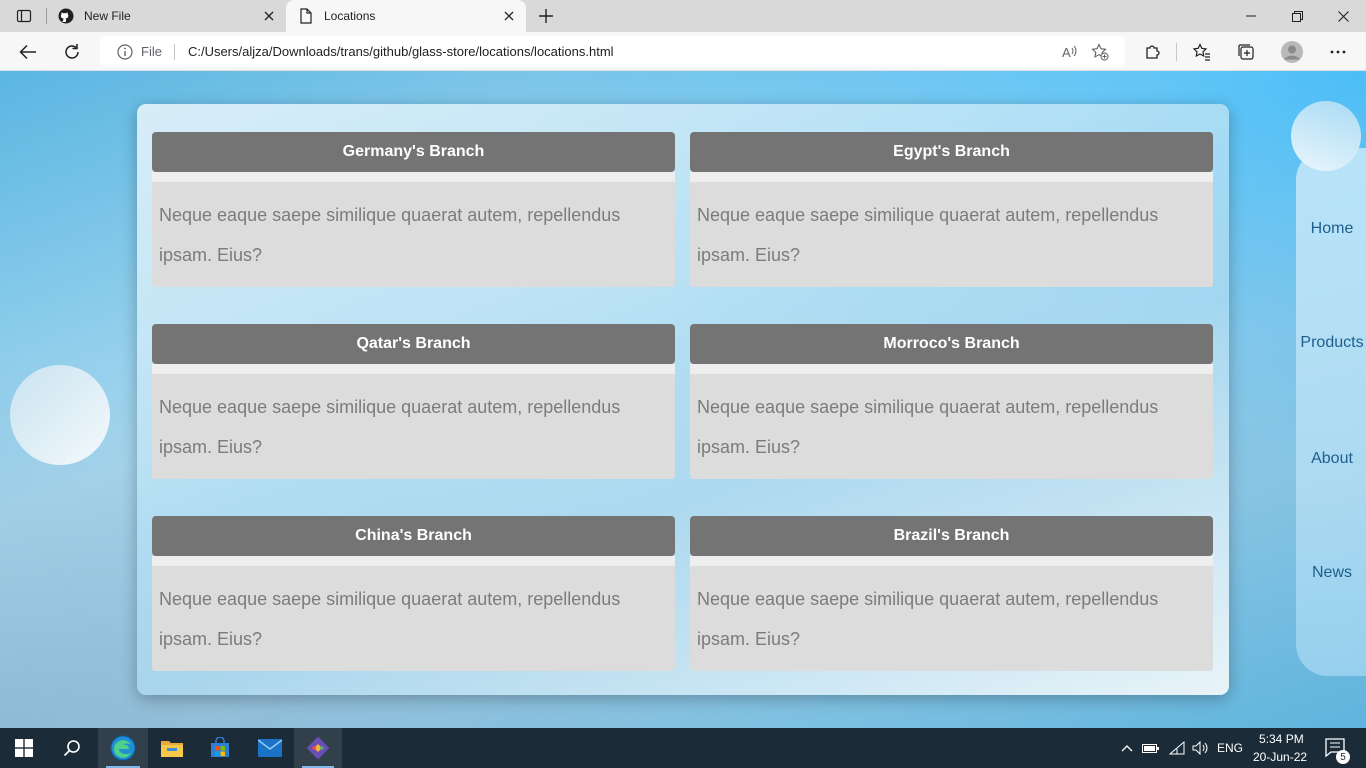 The width and height of the screenshot is (1366, 768). I want to click on clock-date: 20-Jun-22, so click(1280, 757).